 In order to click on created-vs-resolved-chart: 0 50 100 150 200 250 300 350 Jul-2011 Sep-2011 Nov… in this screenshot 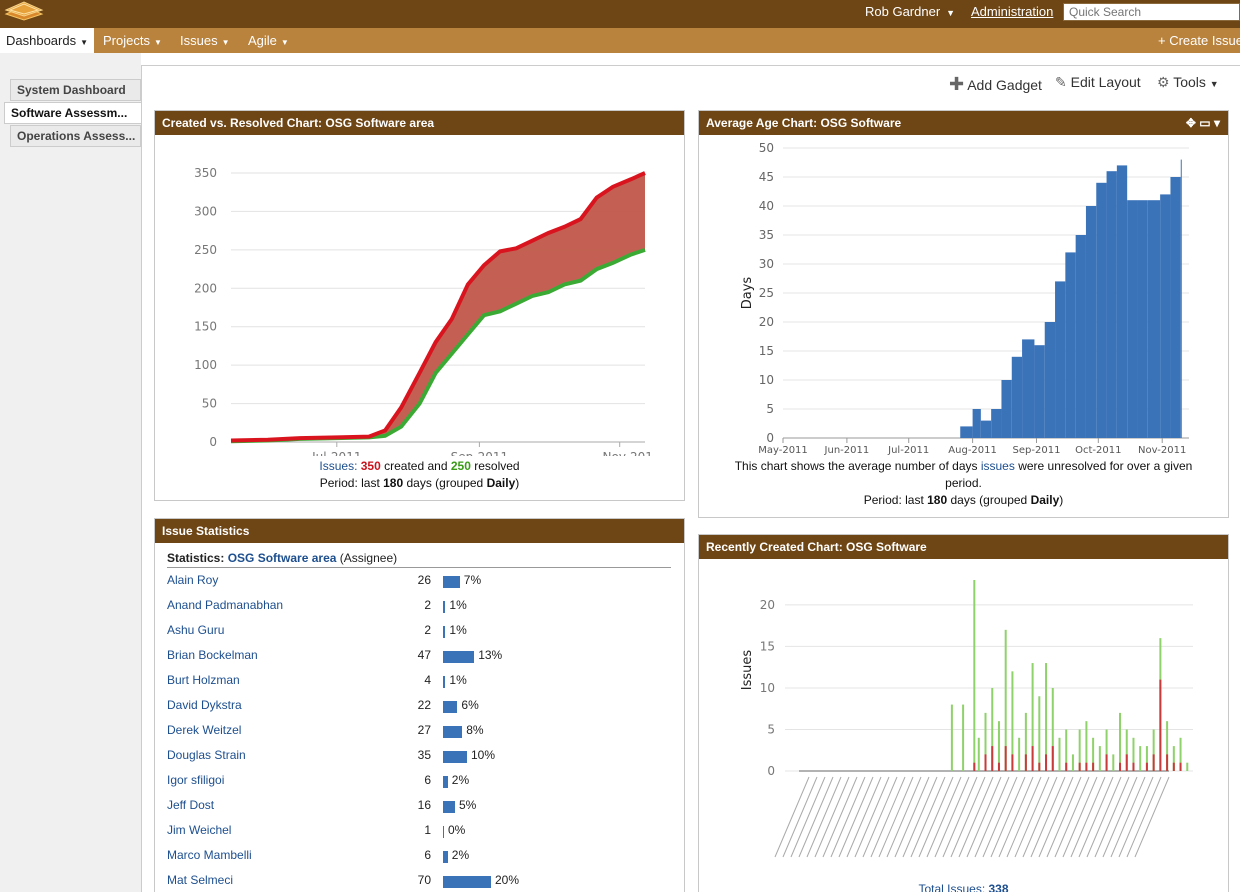, I will do `click(423, 311)`.